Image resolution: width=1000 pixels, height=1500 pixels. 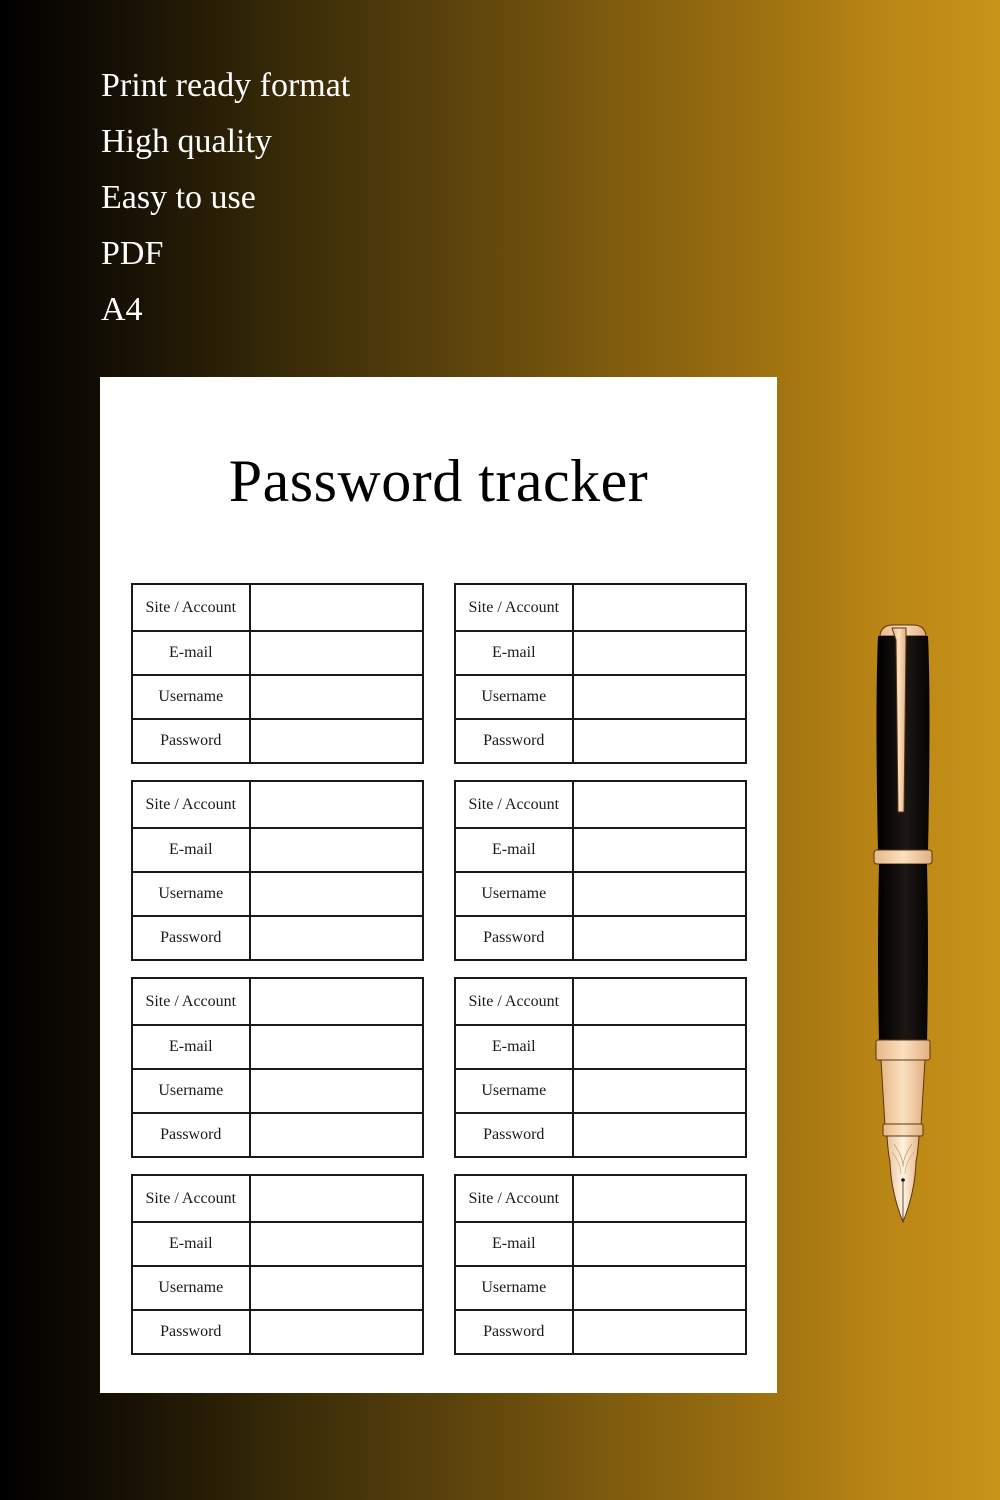 I want to click on pen-barrel, so click(x=903, y=953).